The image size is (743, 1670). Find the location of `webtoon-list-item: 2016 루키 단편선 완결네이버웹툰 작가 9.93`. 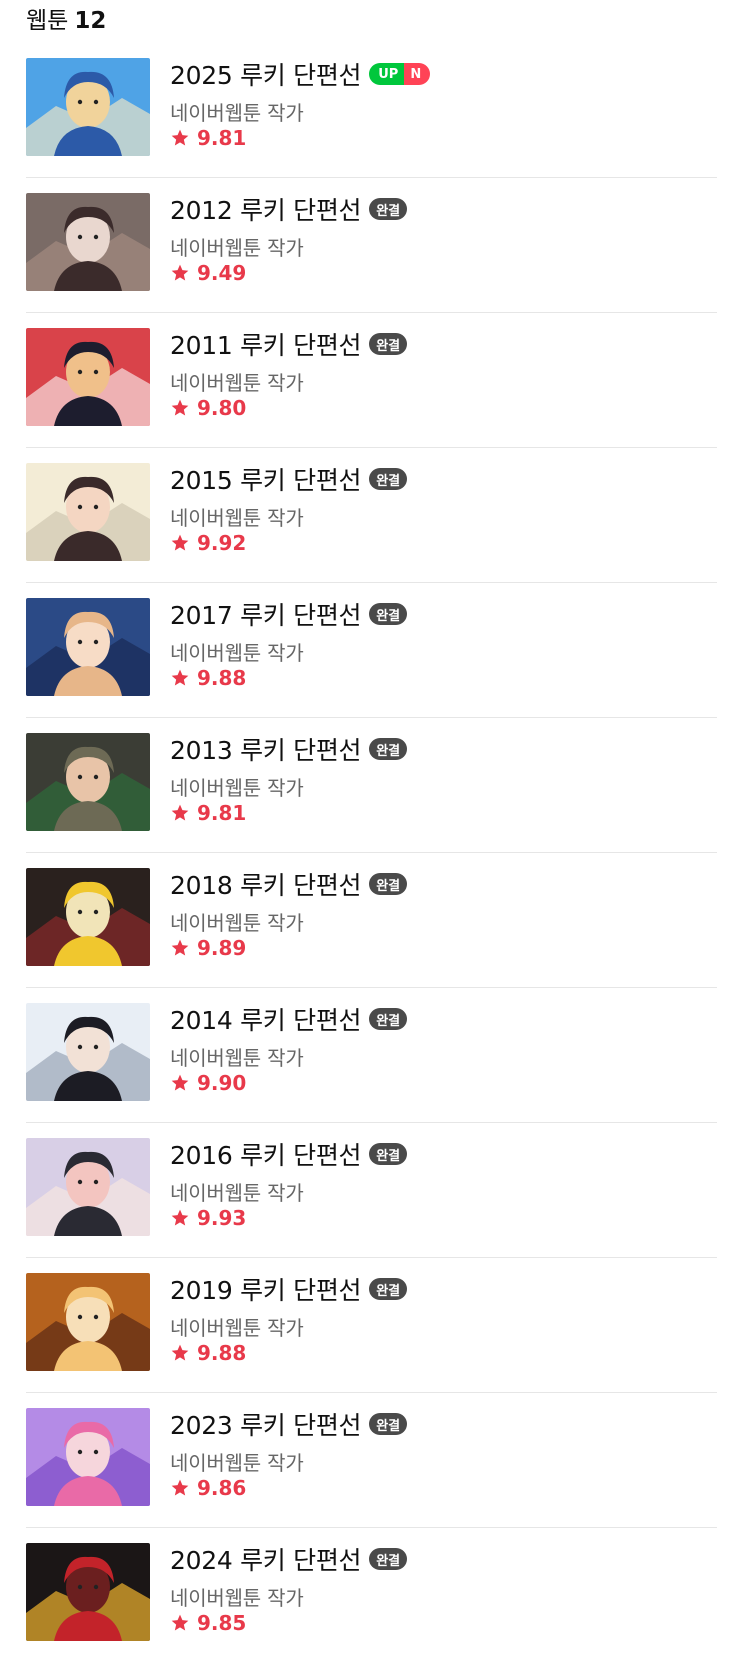

webtoon-list-item: 2016 루키 단편선 완결네이버웹툰 작가 9.93 is located at coordinates (371, 1190).